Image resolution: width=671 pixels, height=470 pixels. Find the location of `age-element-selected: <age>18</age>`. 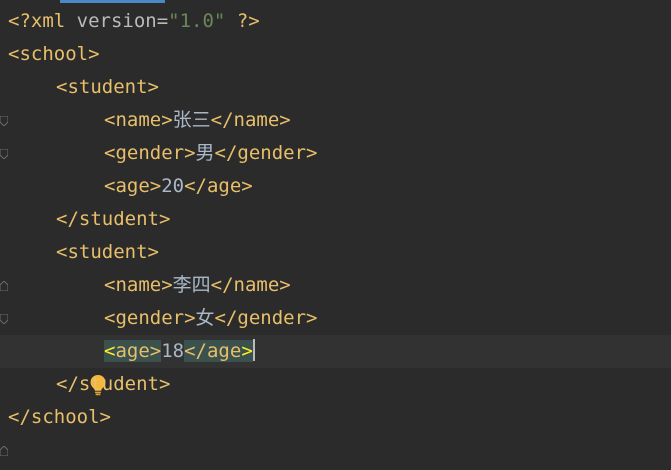

age-element-selected: <age>18</age> is located at coordinates (179, 350).